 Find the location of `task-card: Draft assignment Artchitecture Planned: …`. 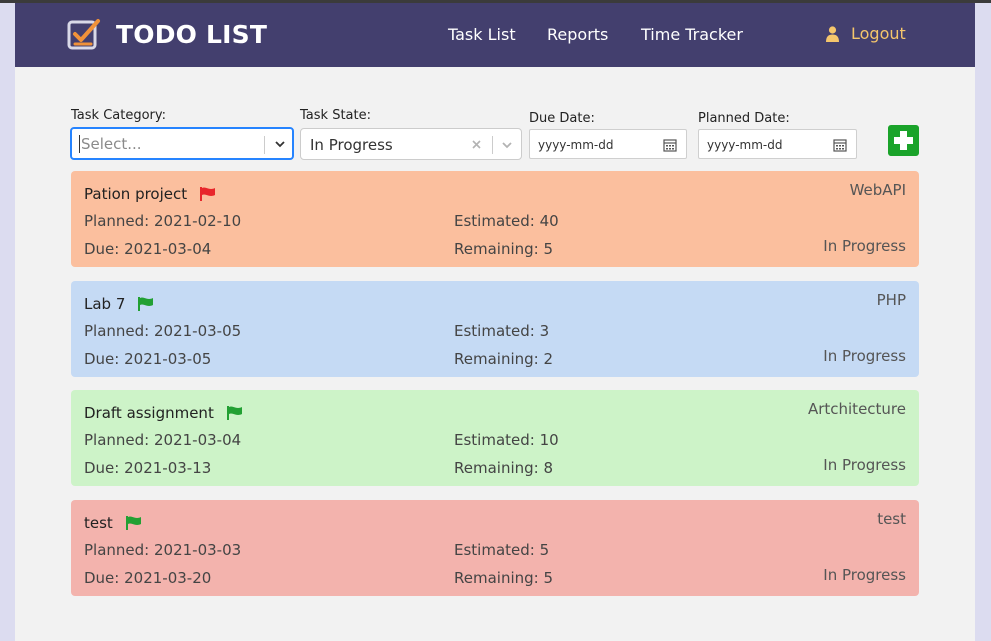

task-card: Draft assignment Artchitecture Planned: … is located at coordinates (495, 438).